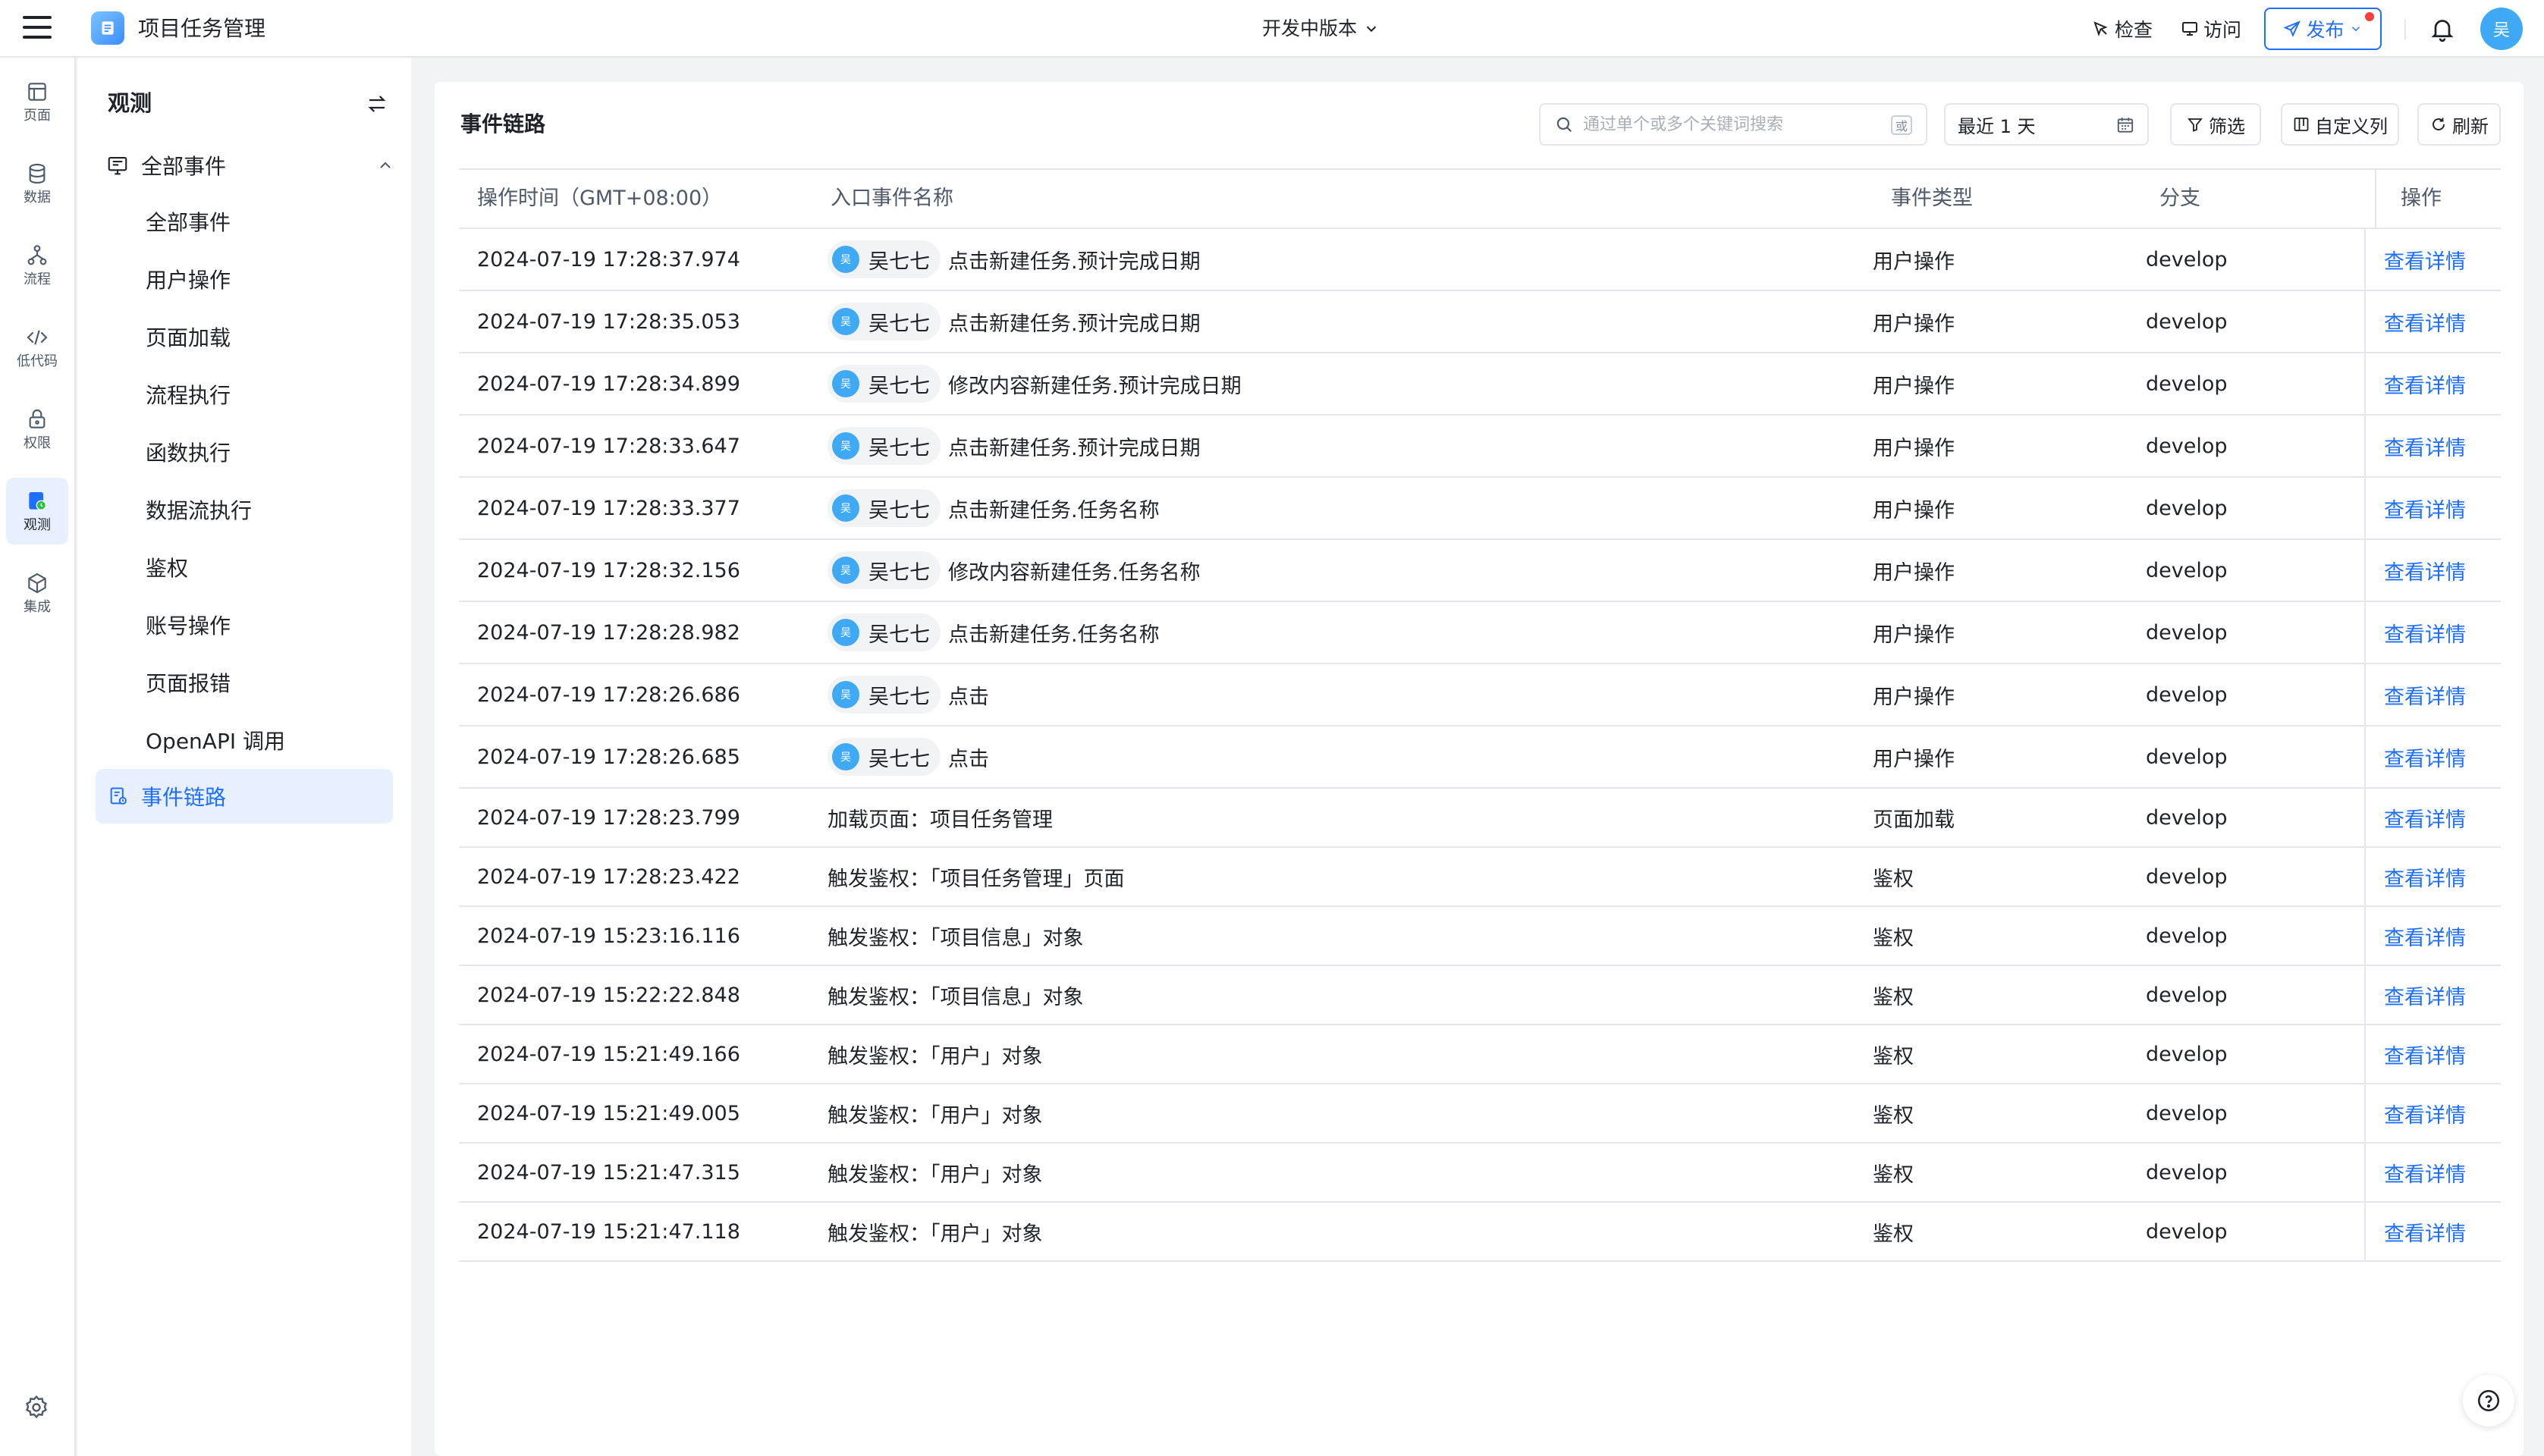 This screenshot has width=2544, height=1456. Describe the element at coordinates (1054, 510) in the screenshot. I see `event-name: 点击新建任务.任务名称` at that location.